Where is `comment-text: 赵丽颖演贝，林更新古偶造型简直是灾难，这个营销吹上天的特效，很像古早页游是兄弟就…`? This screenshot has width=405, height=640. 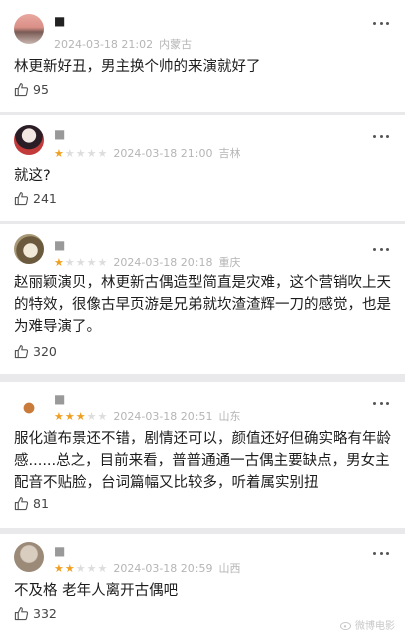 comment-text: 赵丽颖演贝，林更新古偶造型简直是灾难，这个营销吹上天的特效，很像古早页游是兄弟就… is located at coordinates (202, 305).